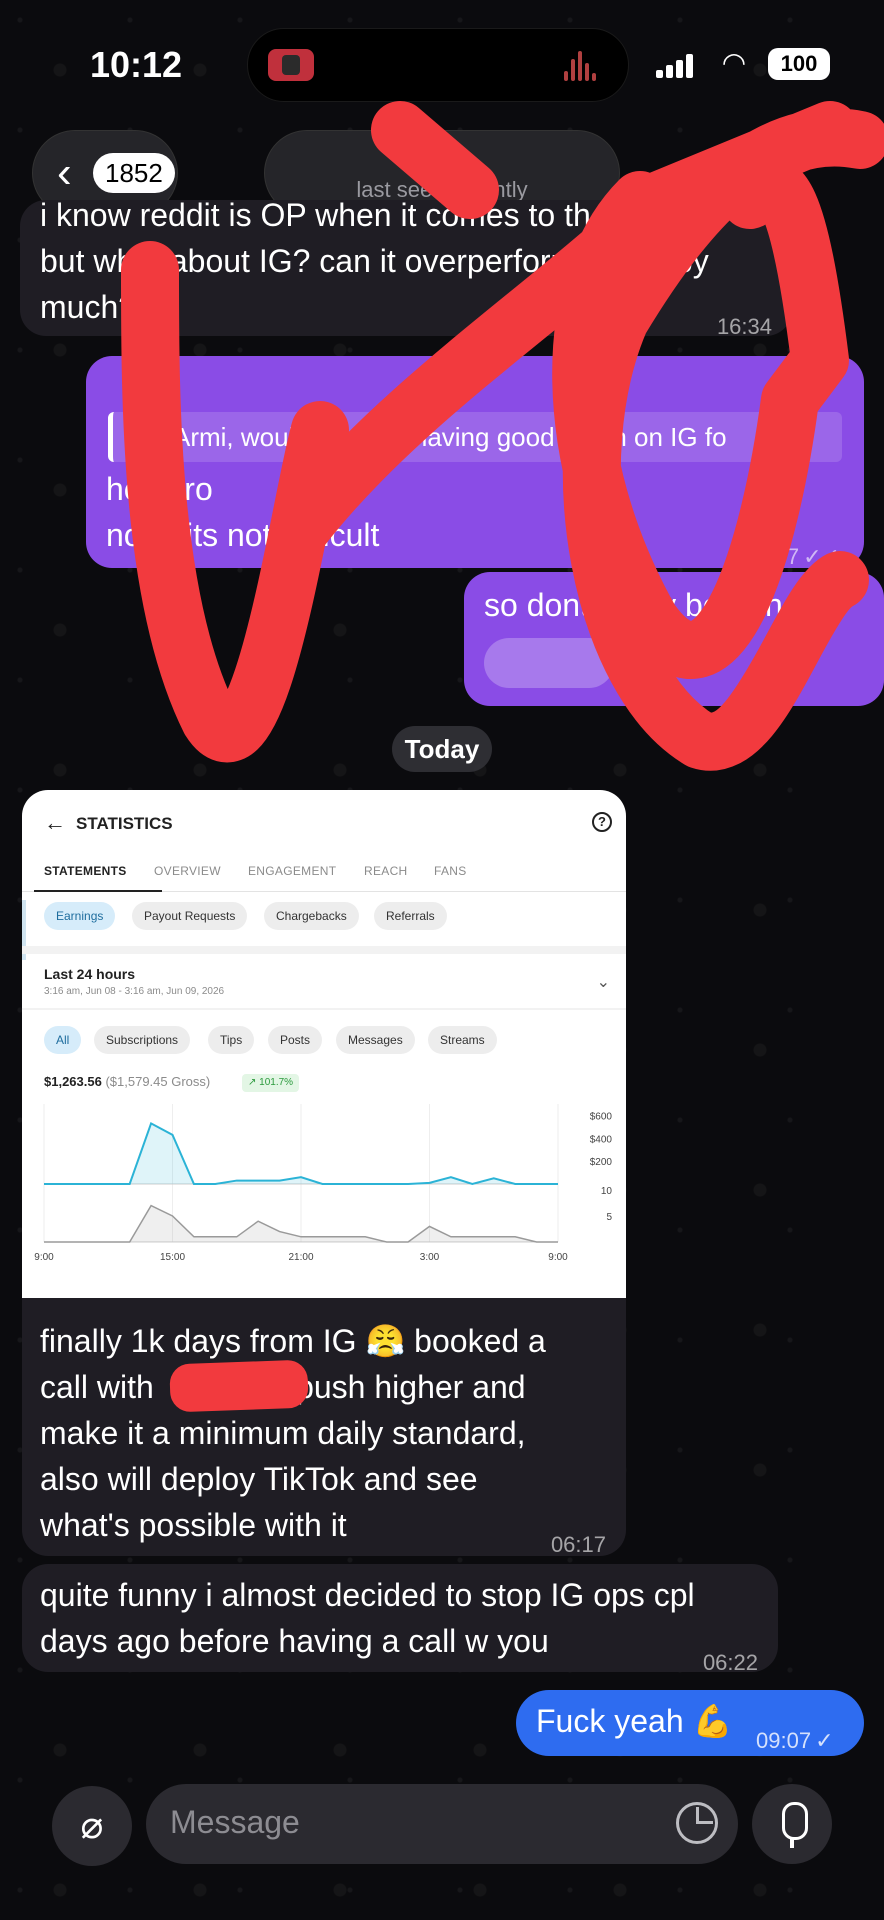 Image resolution: width=884 pixels, height=1920 pixels. Describe the element at coordinates (549, 663) in the screenshot. I see `reaction-chip` at that location.